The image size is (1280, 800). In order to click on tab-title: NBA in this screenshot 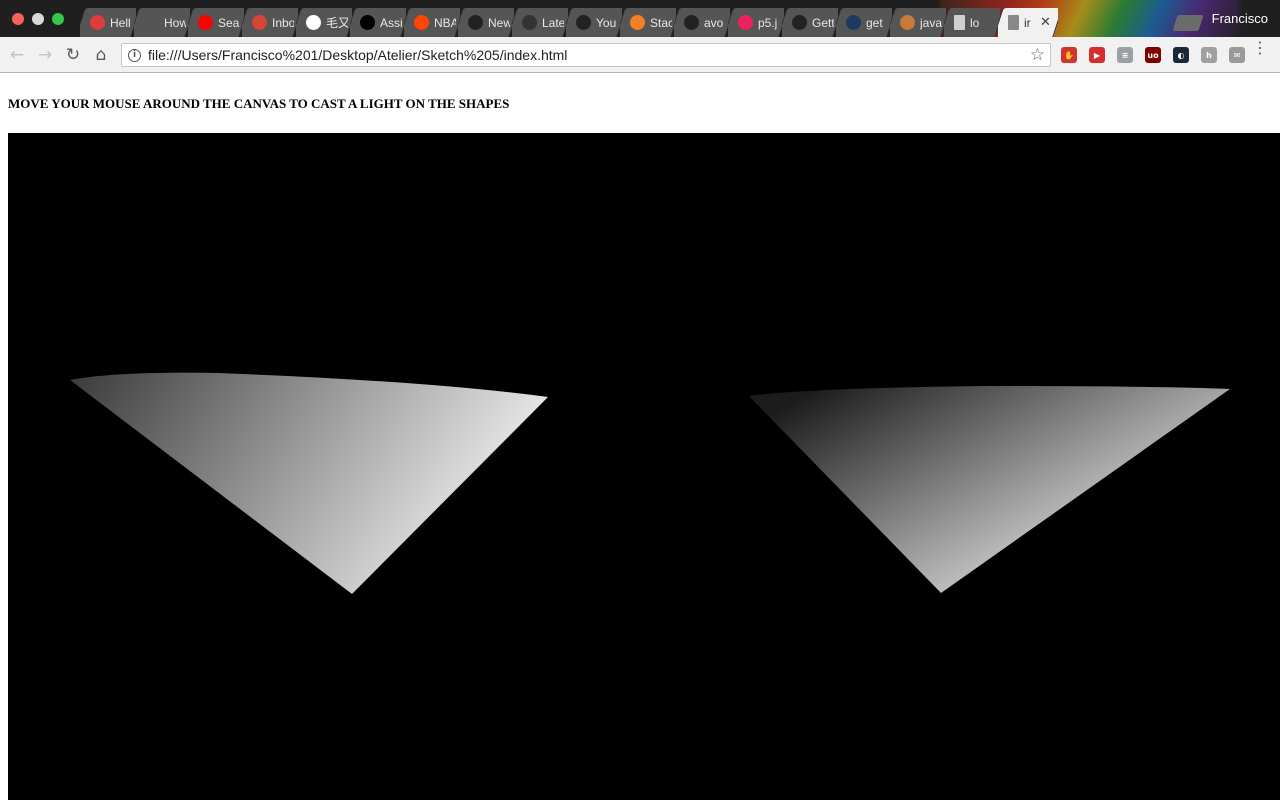, I will do `click(445, 22)`.